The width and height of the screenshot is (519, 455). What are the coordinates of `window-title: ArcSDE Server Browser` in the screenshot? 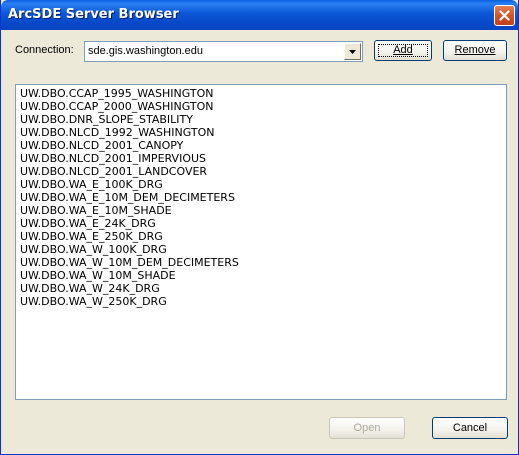 It's located at (93, 14).